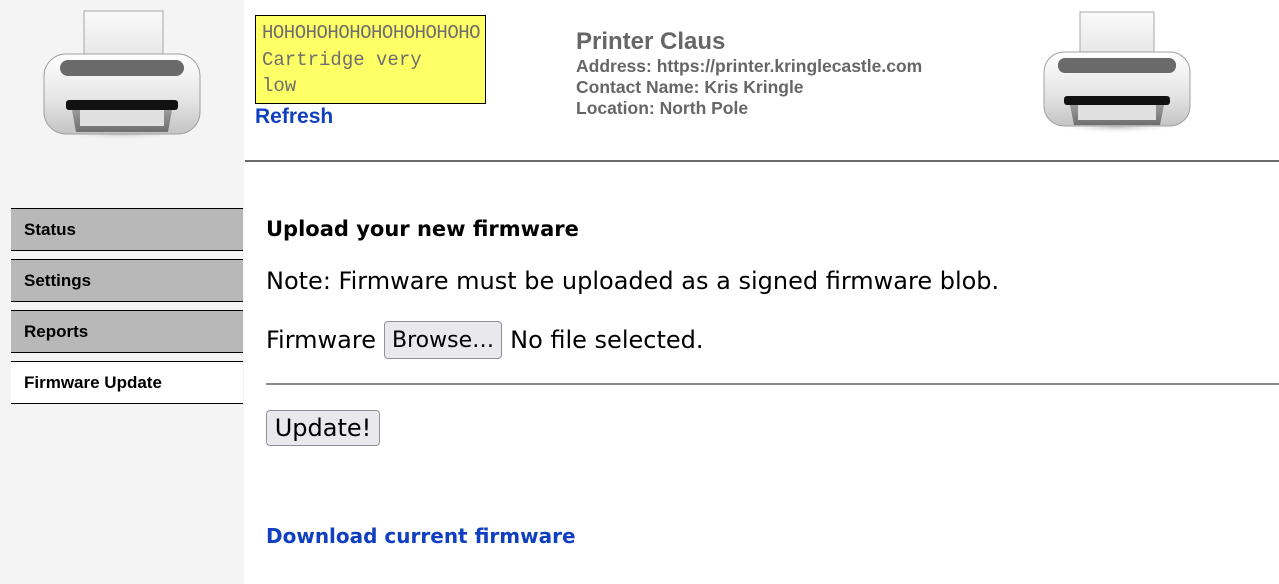 The width and height of the screenshot is (1279, 584). Describe the element at coordinates (421, 536) in the screenshot. I see `download-firmware-link: Download current firmware` at that location.